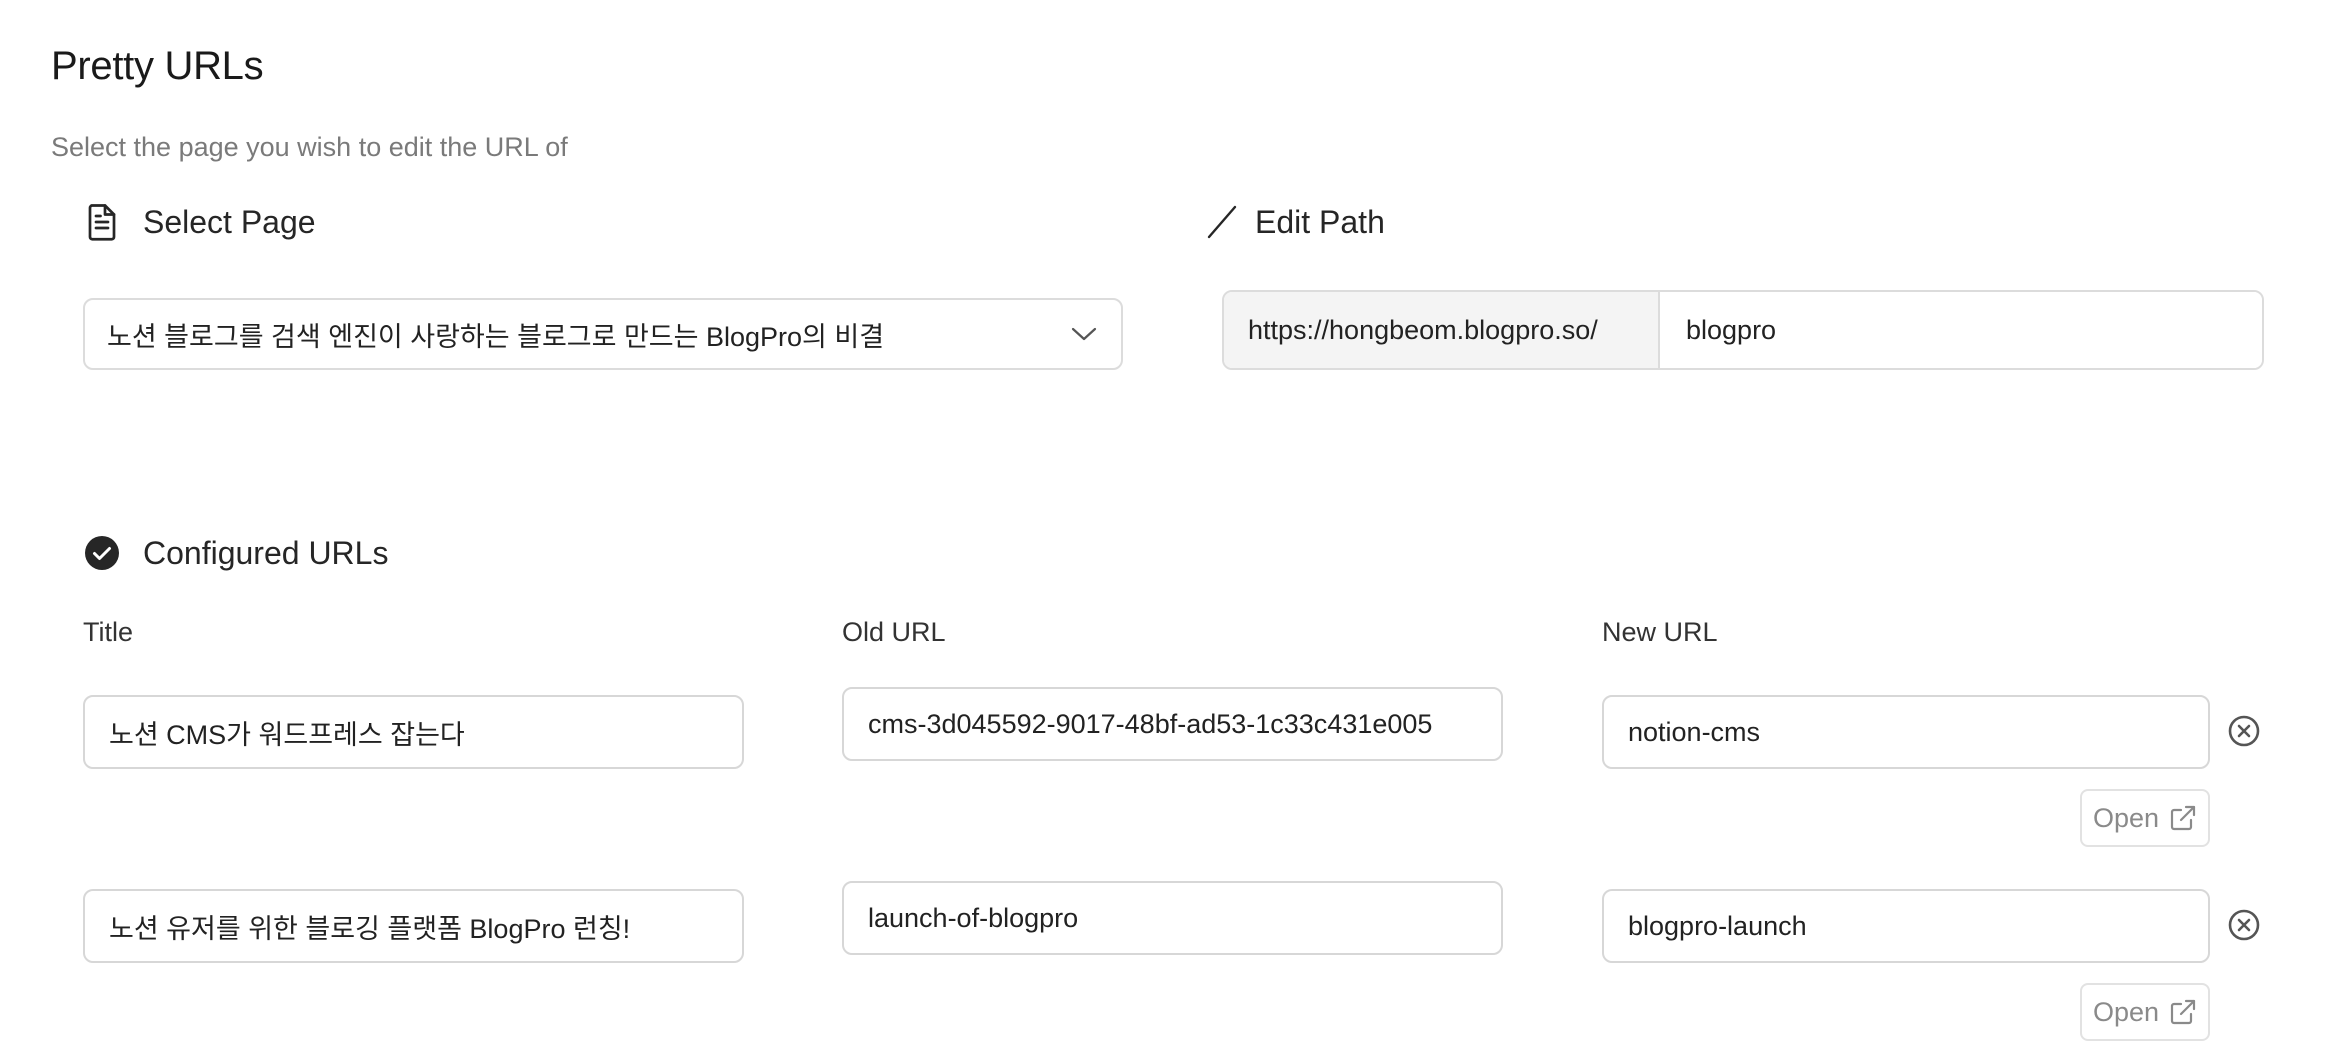 The width and height of the screenshot is (2326, 1058). What do you see at coordinates (1222, 222) in the screenshot?
I see `slash-icon` at bounding box center [1222, 222].